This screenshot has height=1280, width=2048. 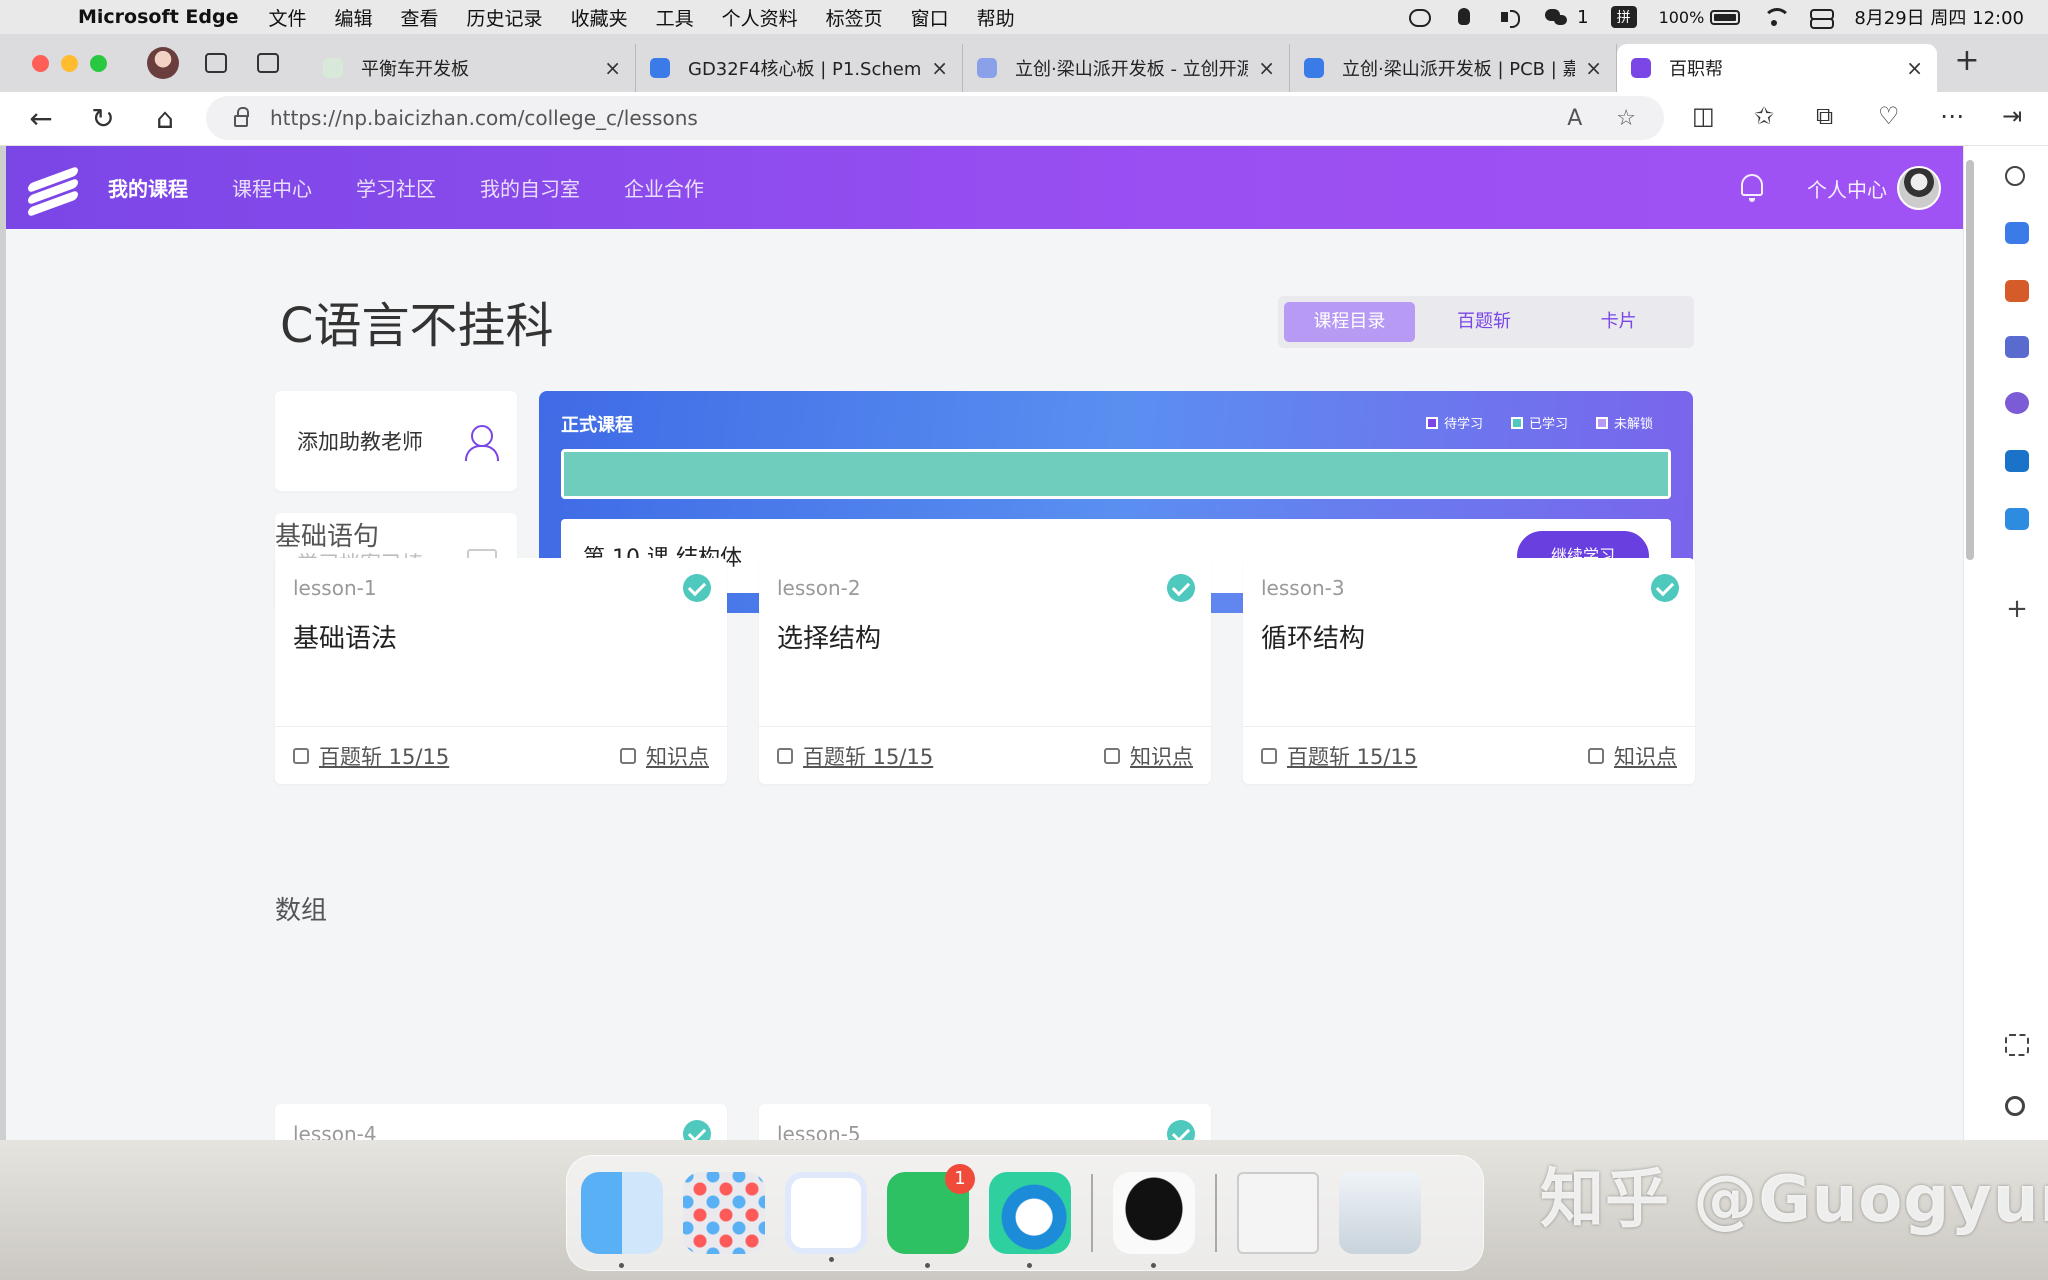 What do you see at coordinates (1821, 18) in the screenshot?
I see `control-center-icon` at bounding box center [1821, 18].